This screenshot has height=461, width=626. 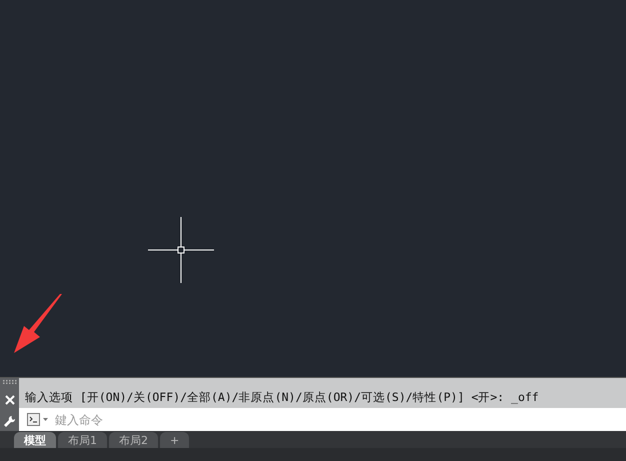 I want to click on crosshair-cursor-icon, so click(x=181, y=250).